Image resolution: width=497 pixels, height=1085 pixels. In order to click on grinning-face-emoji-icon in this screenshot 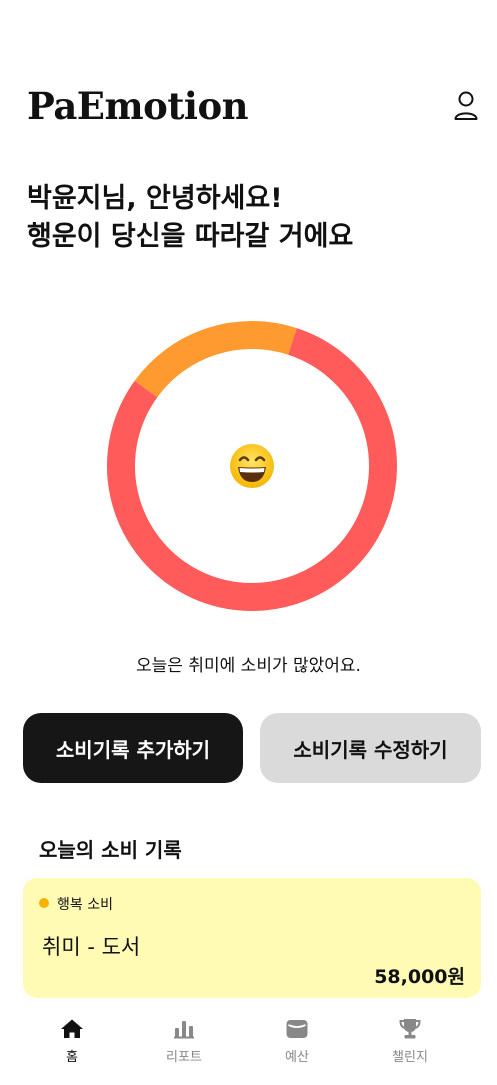, I will do `click(252, 466)`.